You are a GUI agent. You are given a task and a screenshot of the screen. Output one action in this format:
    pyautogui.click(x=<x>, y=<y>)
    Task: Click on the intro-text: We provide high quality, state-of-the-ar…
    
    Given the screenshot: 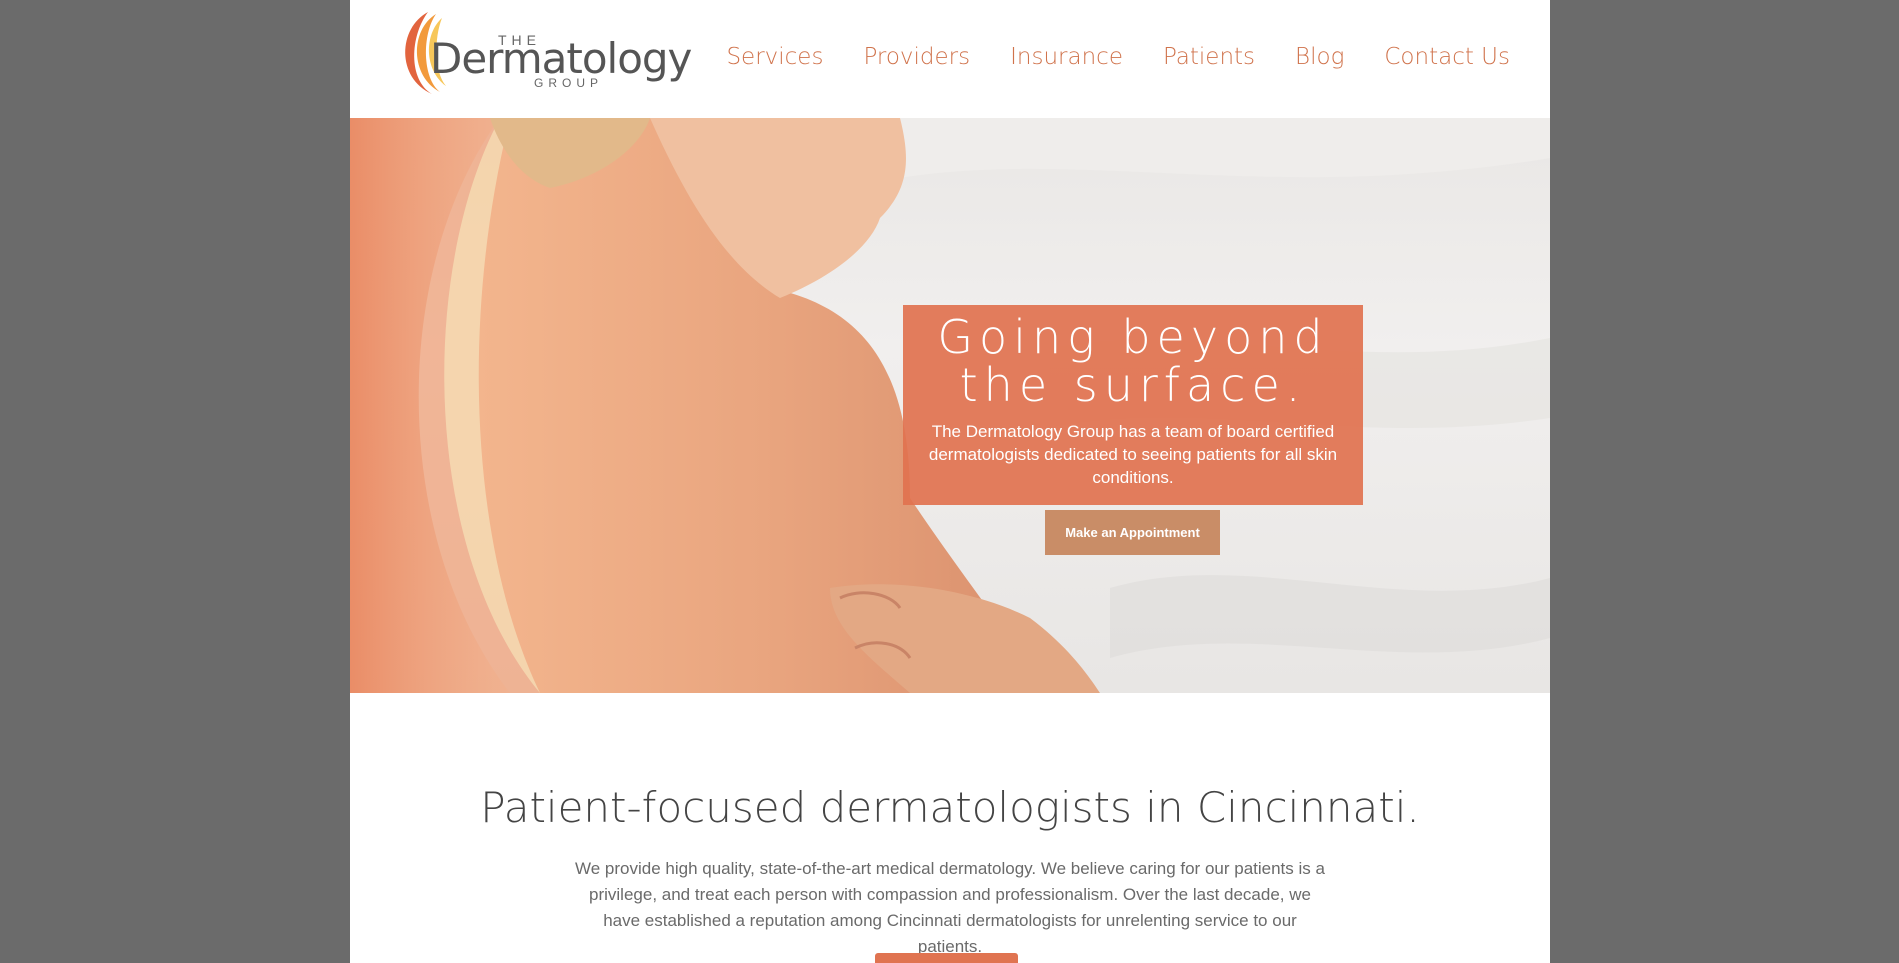 What is the action you would take?
    pyautogui.click(x=950, y=907)
    